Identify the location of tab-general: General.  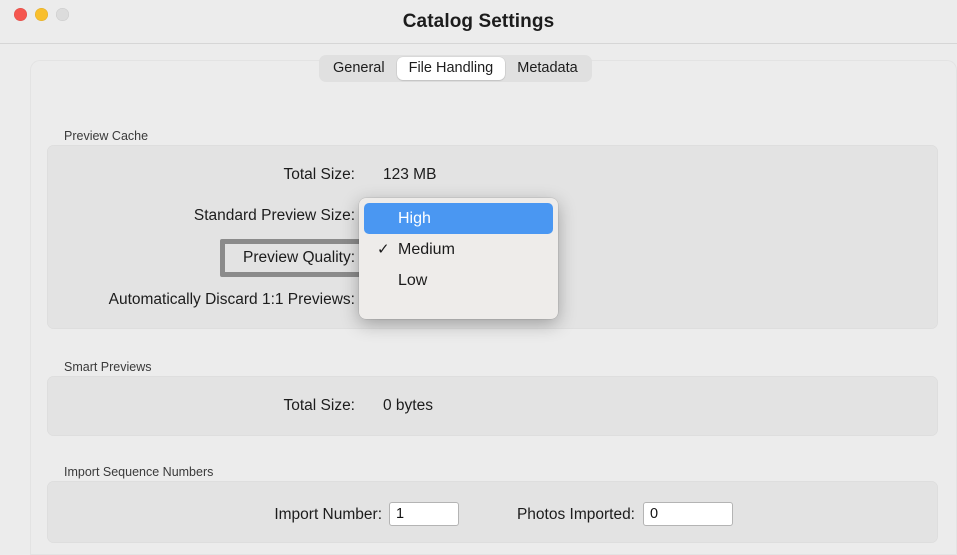
(359, 68).